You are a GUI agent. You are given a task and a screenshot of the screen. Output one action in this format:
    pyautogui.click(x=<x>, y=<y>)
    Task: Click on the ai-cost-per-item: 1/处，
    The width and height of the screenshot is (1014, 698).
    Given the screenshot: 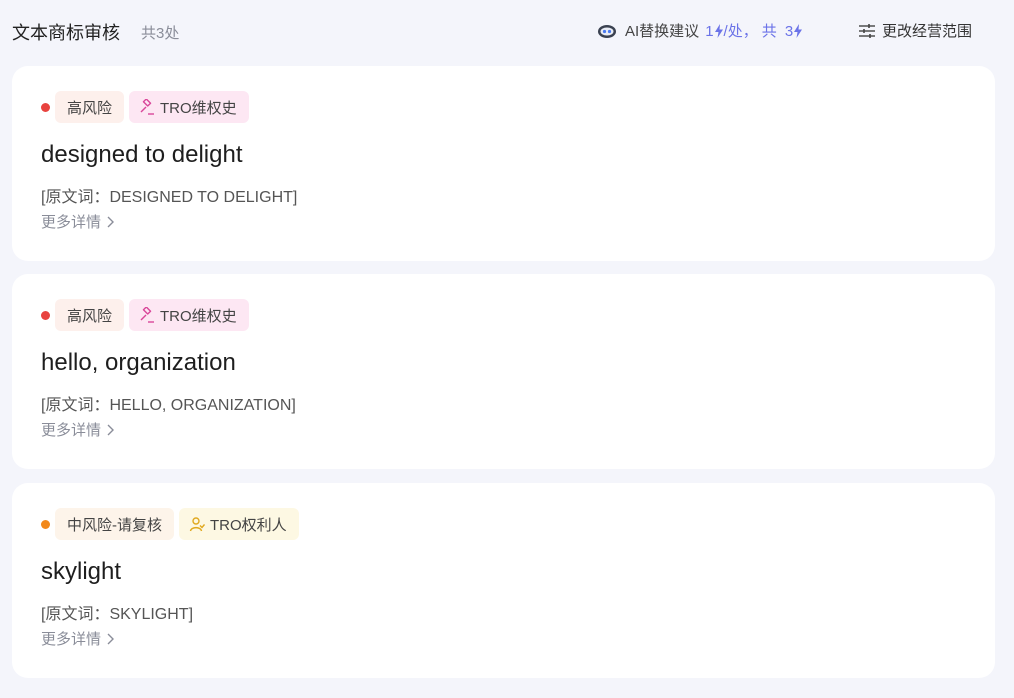 What is the action you would take?
    pyautogui.click(x=731, y=30)
    